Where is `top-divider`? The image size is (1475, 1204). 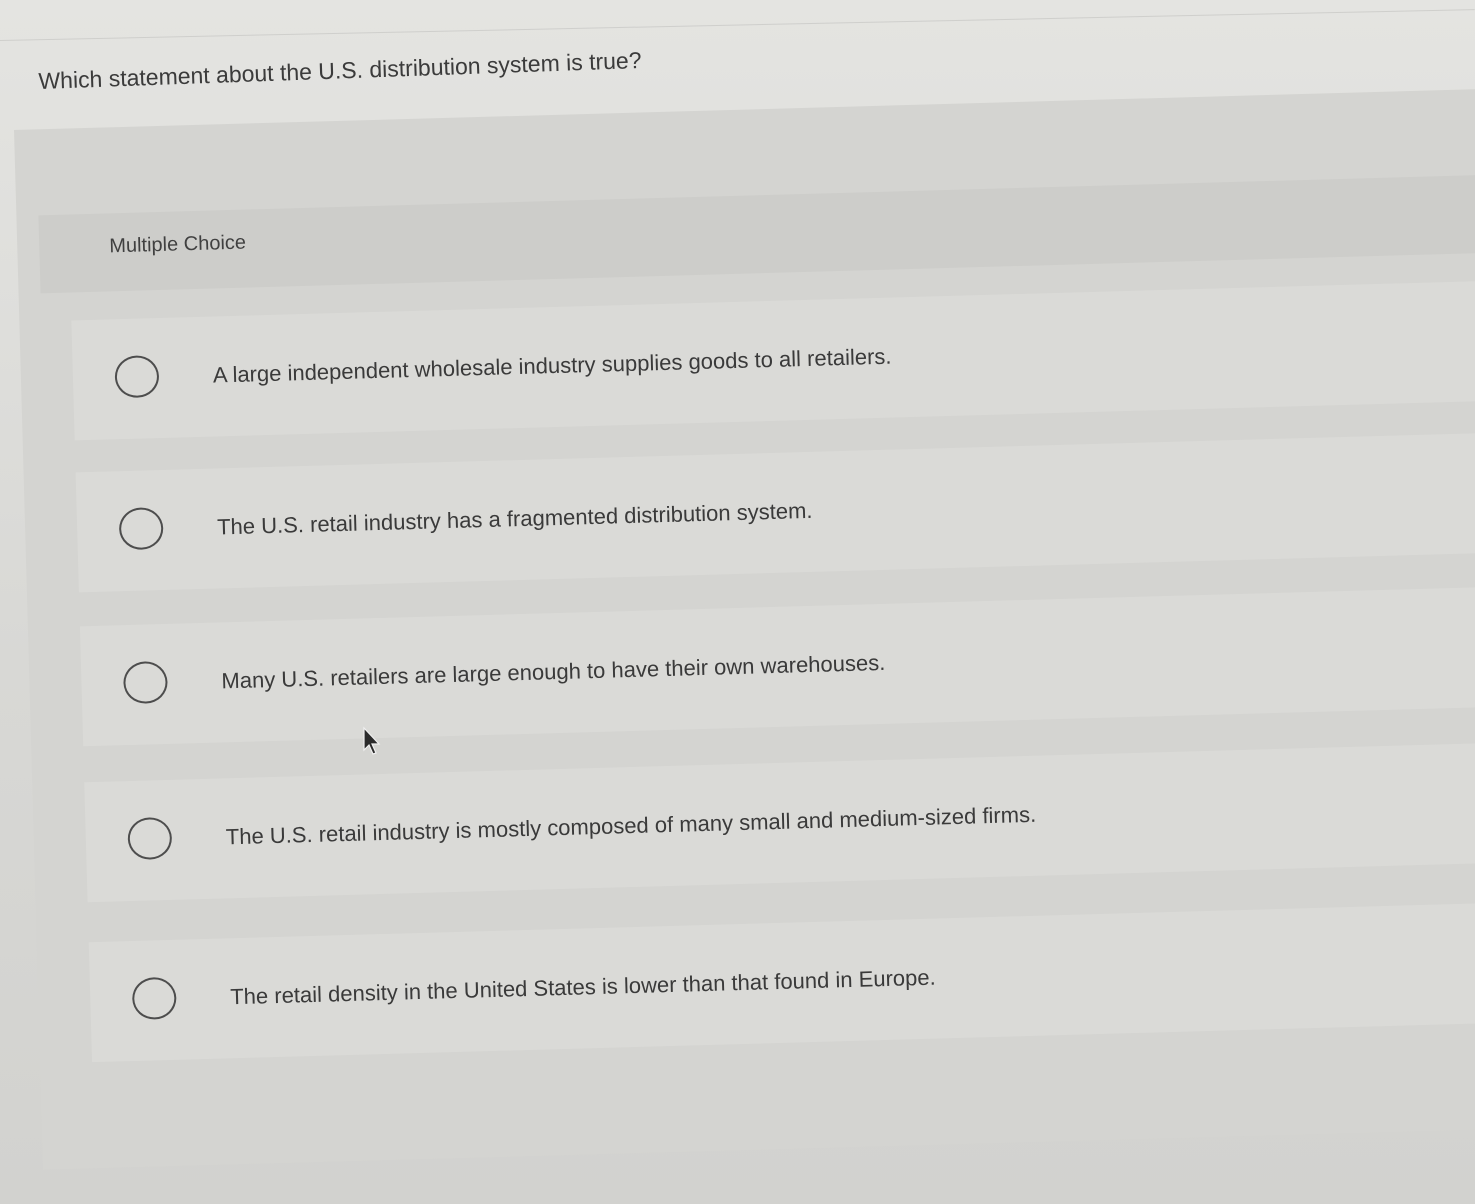
top-divider is located at coordinates (737, 25).